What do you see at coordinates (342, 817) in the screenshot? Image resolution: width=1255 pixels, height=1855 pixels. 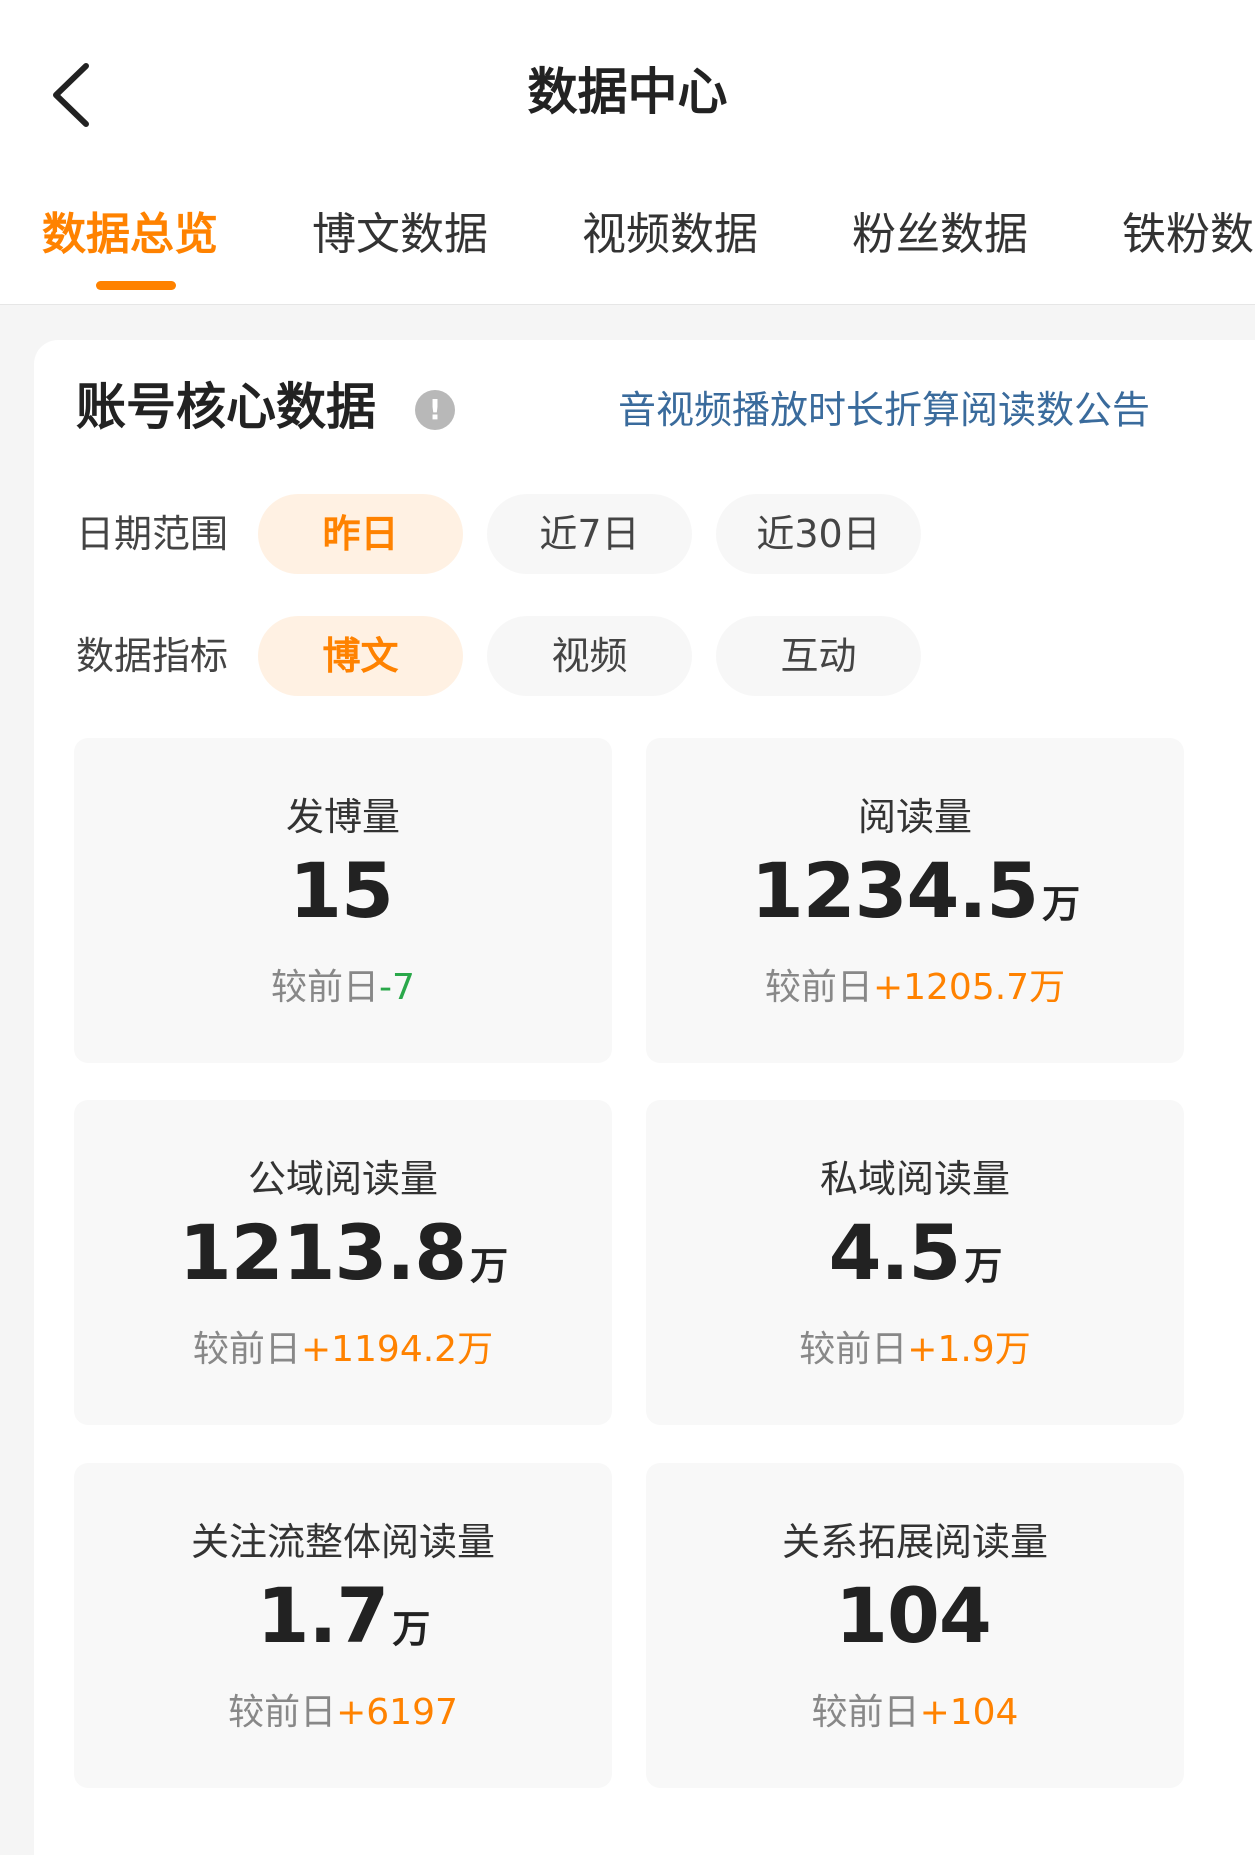 I see `stat-label: 发博量` at bounding box center [342, 817].